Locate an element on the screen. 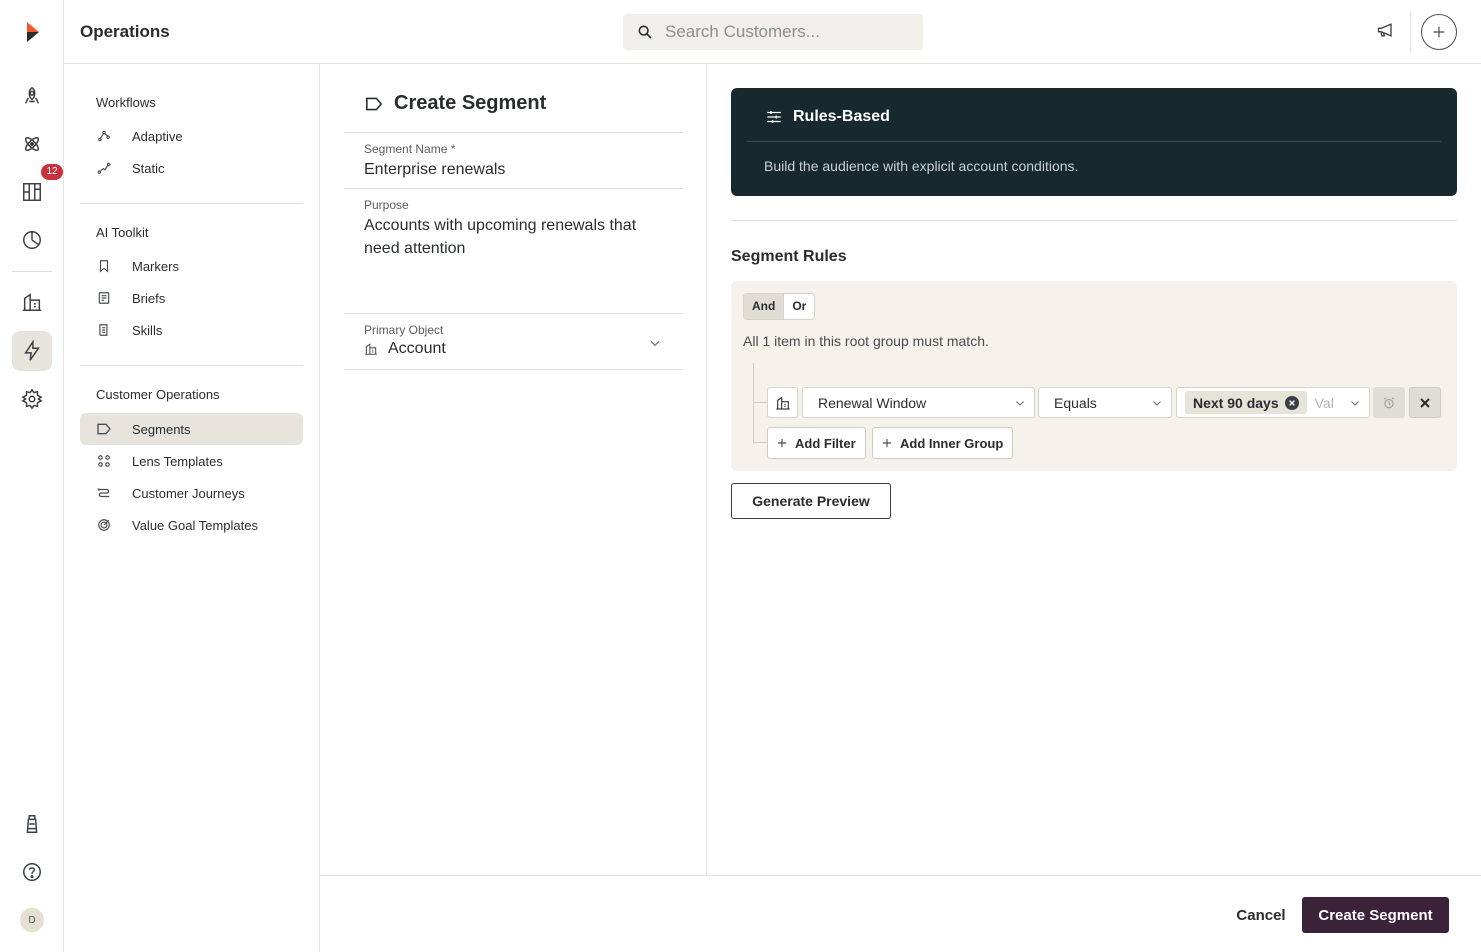  search-box is located at coordinates (773, 32).